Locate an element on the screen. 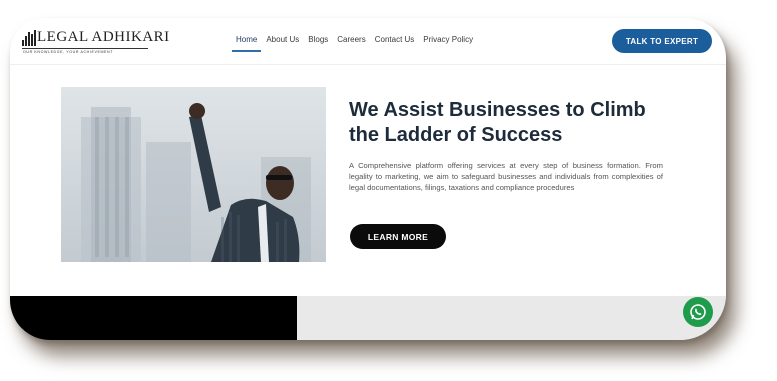  nav-item-contact-us: Contact Us is located at coordinates (395, 42).